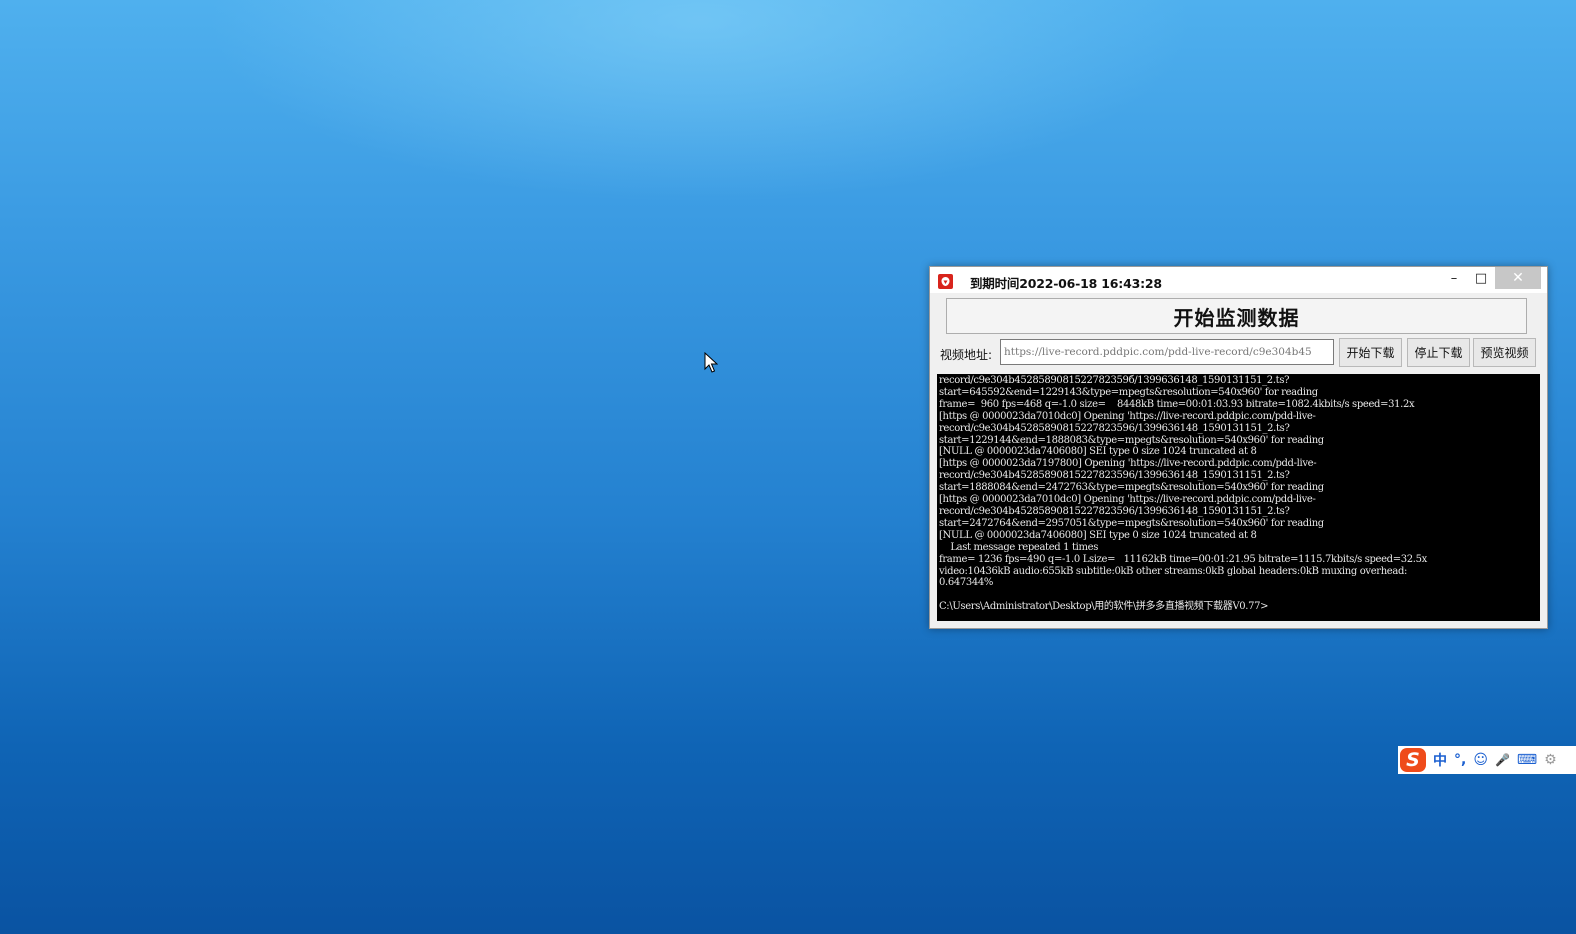 Image resolution: width=1576 pixels, height=934 pixels. I want to click on emoji-icon: ☺, so click(1480, 760).